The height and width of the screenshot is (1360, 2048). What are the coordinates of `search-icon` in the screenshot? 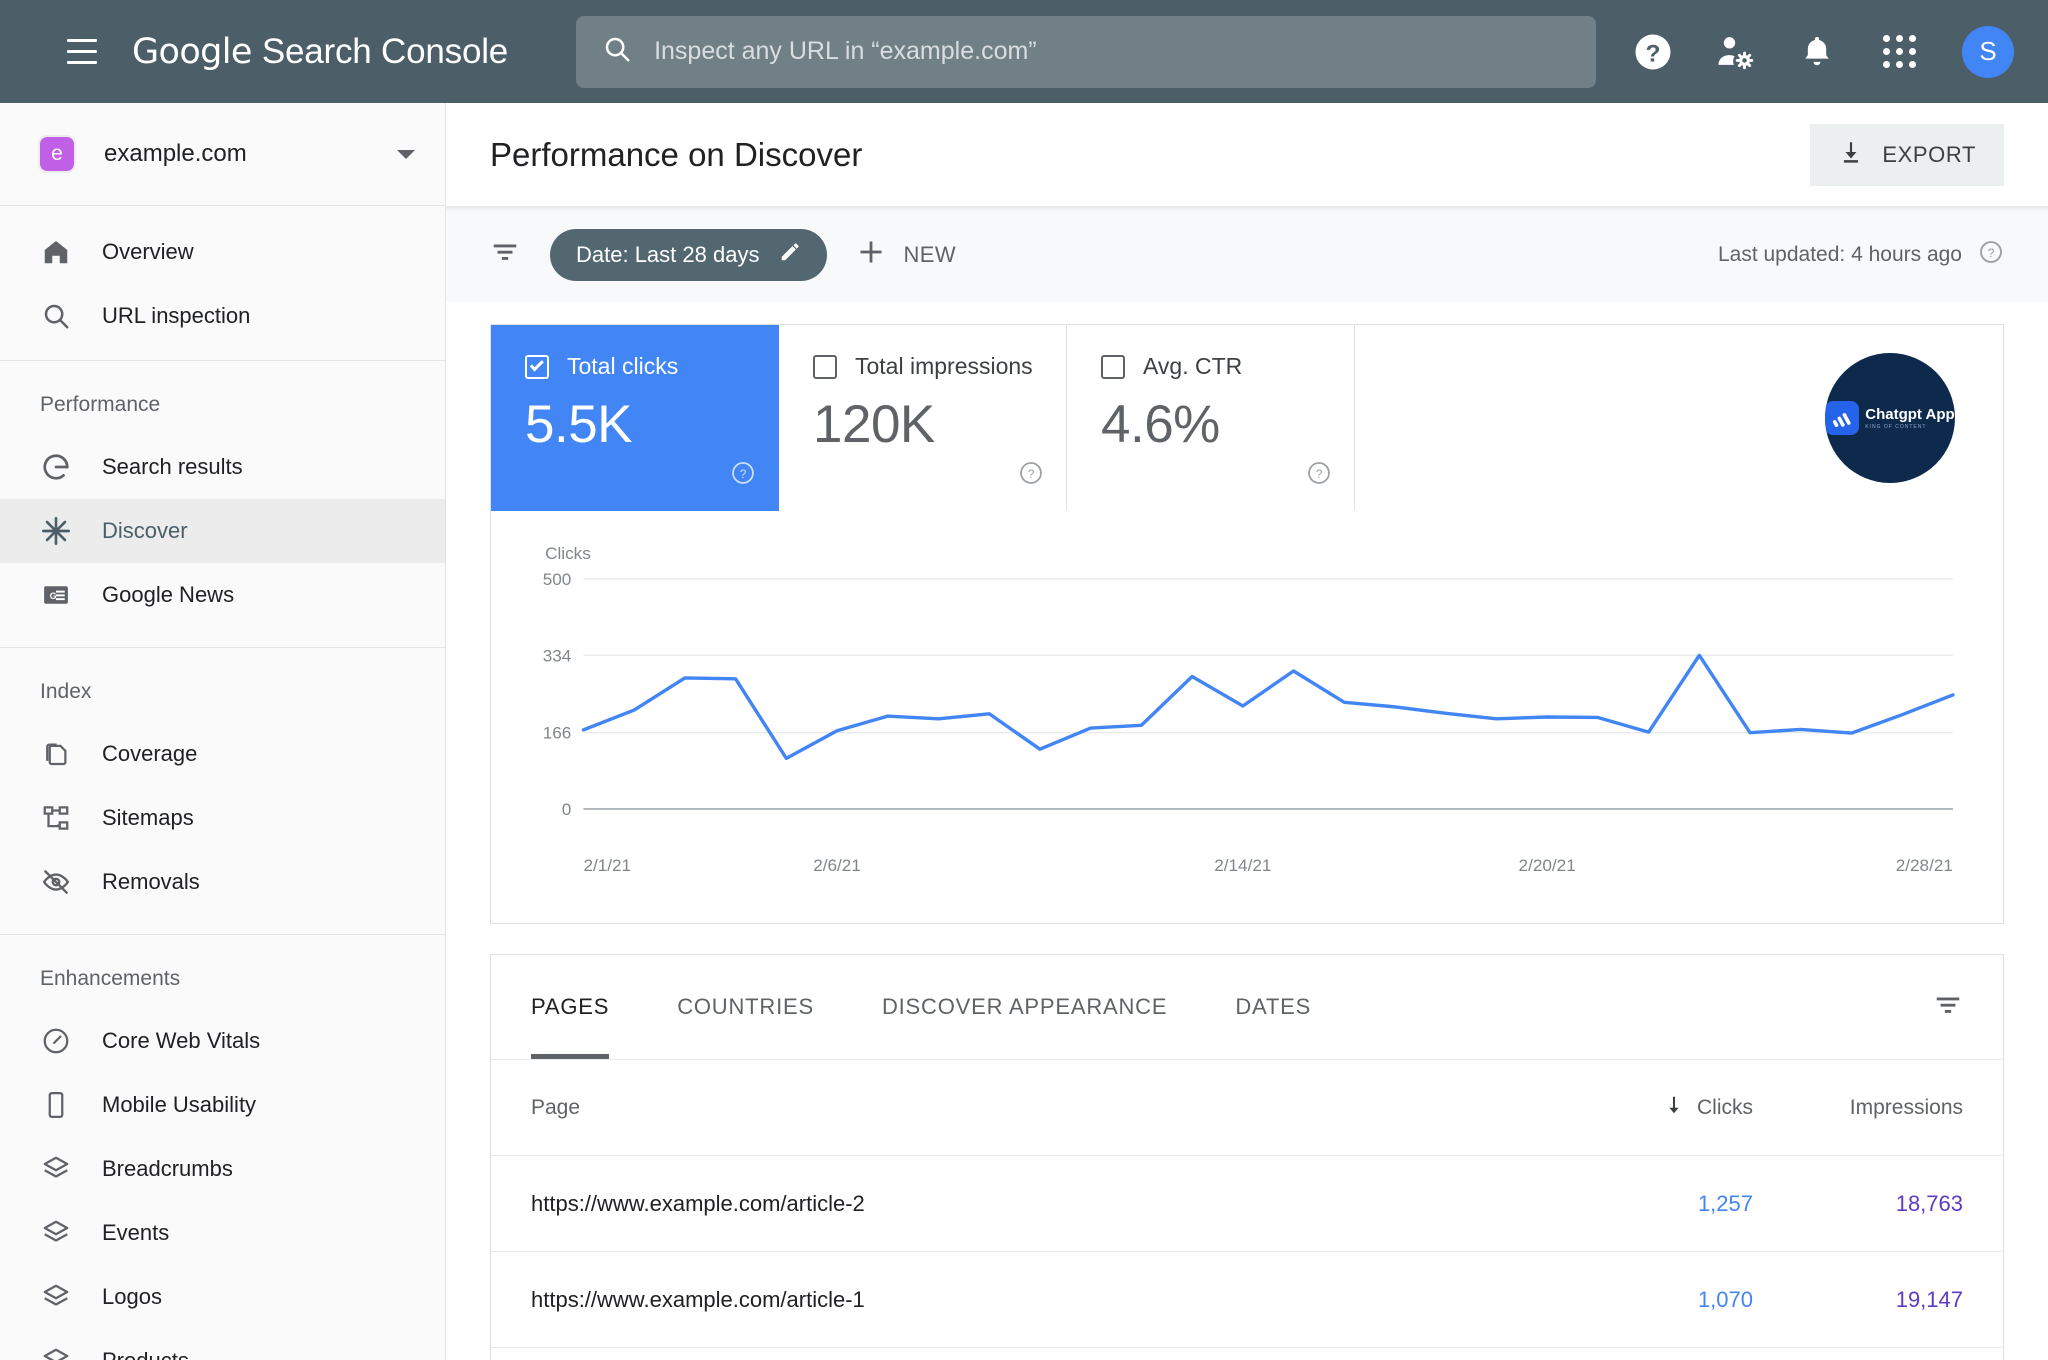 It's located at (617, 51).